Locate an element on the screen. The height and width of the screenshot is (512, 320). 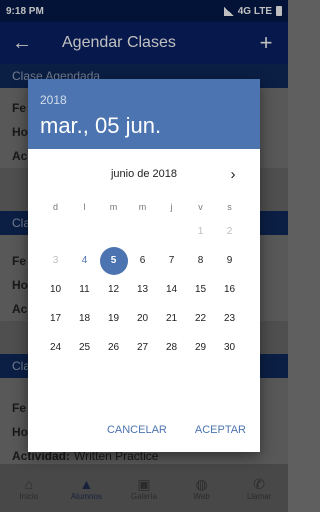
day-number: 29 is located at coordinates (200, 347).